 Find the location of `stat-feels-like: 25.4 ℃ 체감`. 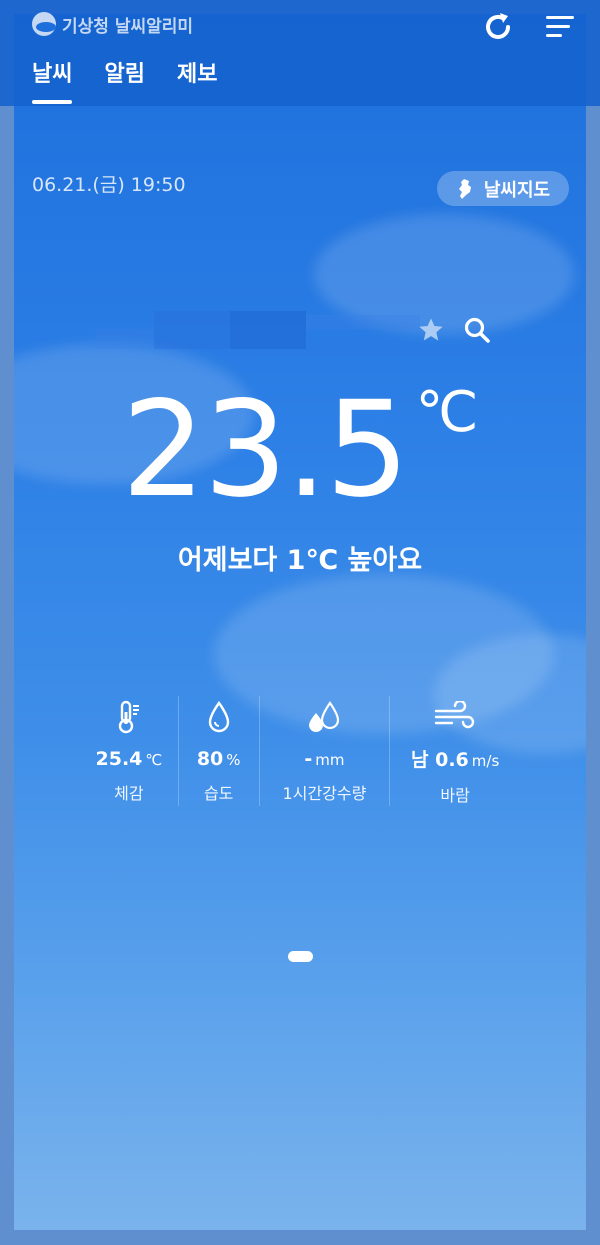

stat-feels-like: 25.4 ℃ 체감 is located at coordinates (129, 751).